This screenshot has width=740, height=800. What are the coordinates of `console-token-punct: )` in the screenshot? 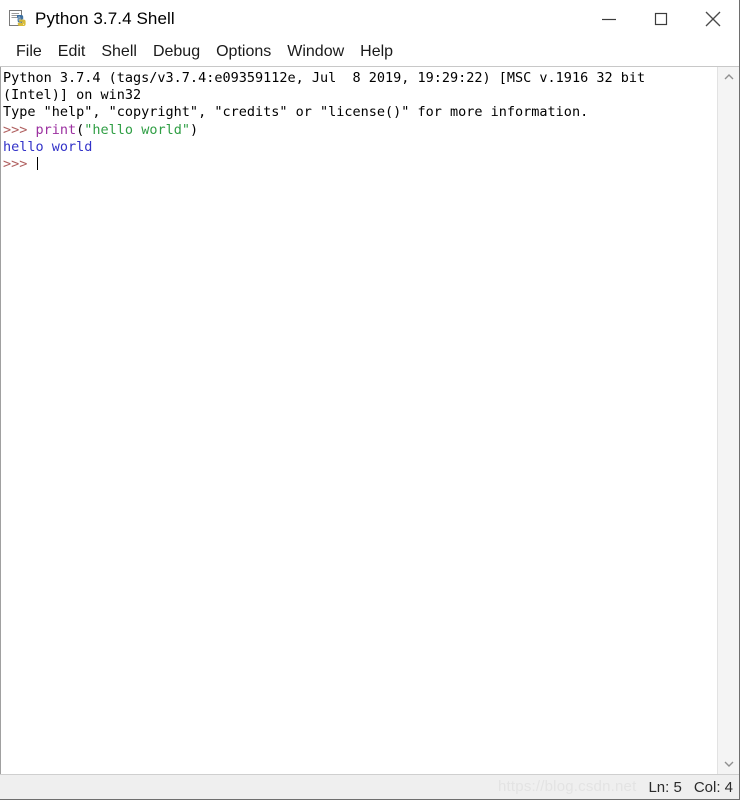 It's located at (194, 129).